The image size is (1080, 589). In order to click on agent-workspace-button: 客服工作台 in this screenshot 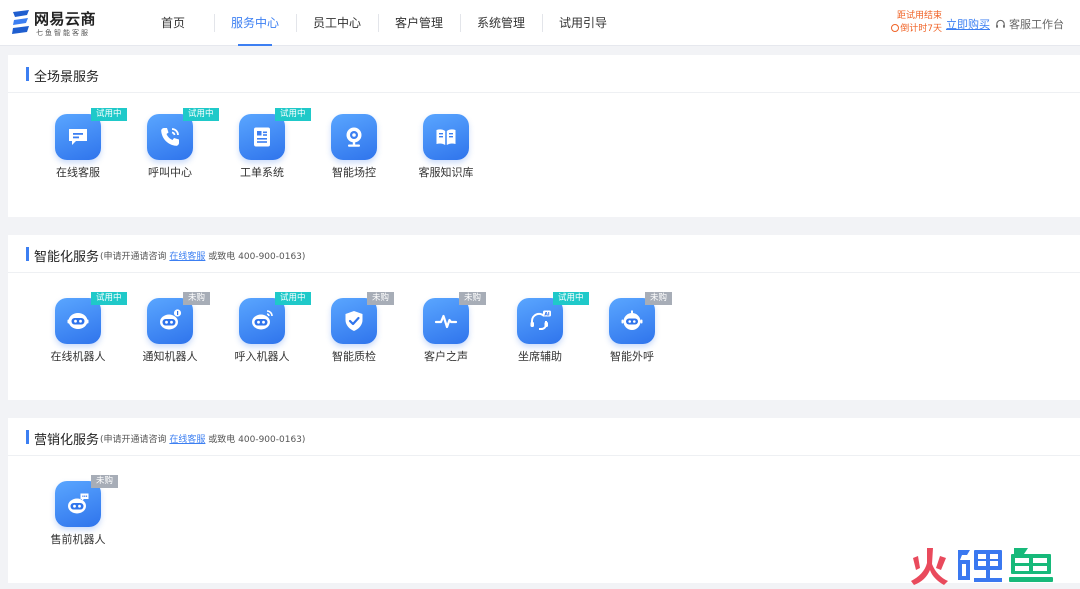, I will do `click(1029, 24)`.